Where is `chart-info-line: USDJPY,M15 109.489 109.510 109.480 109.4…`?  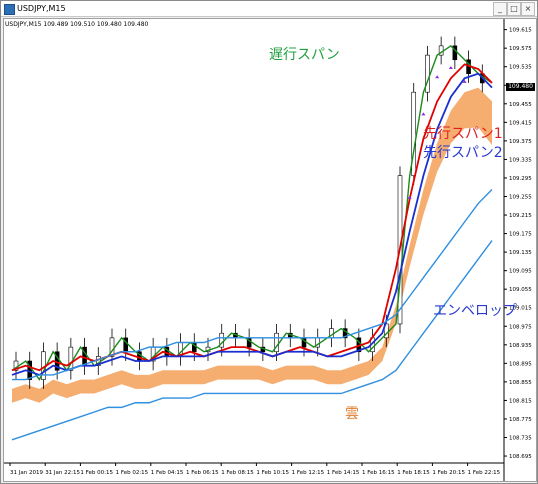 chart-info-line: USDJPY,M15 109.489 109.510 109.480 109.4… is located at coordinates (76, 24).